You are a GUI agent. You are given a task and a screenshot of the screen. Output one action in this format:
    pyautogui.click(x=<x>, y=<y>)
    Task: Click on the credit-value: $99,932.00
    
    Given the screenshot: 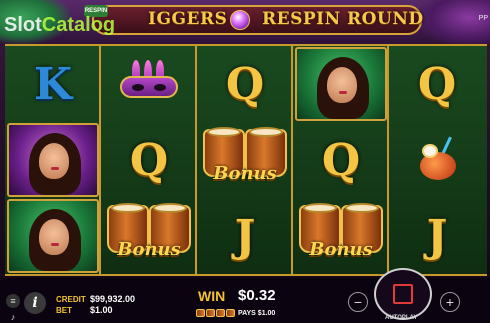 What is the action you would take?
    pyautogui.click(x=113, y=299)
    